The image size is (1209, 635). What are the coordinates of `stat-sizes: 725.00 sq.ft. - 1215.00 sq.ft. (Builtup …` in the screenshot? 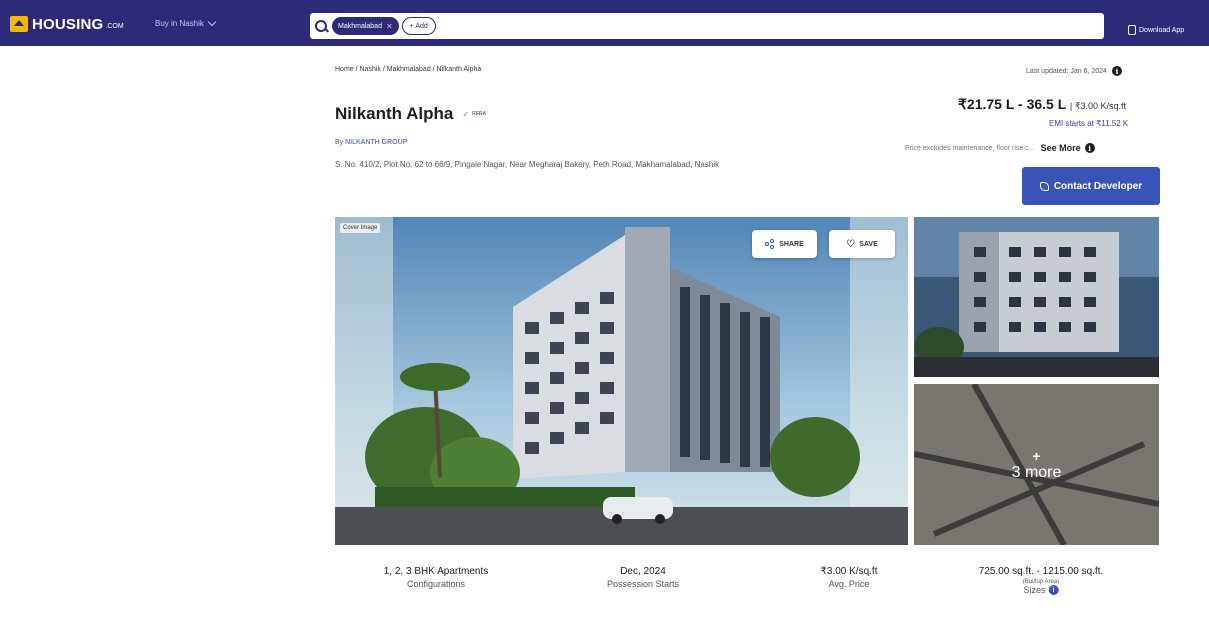 It's located at (1041, 580).